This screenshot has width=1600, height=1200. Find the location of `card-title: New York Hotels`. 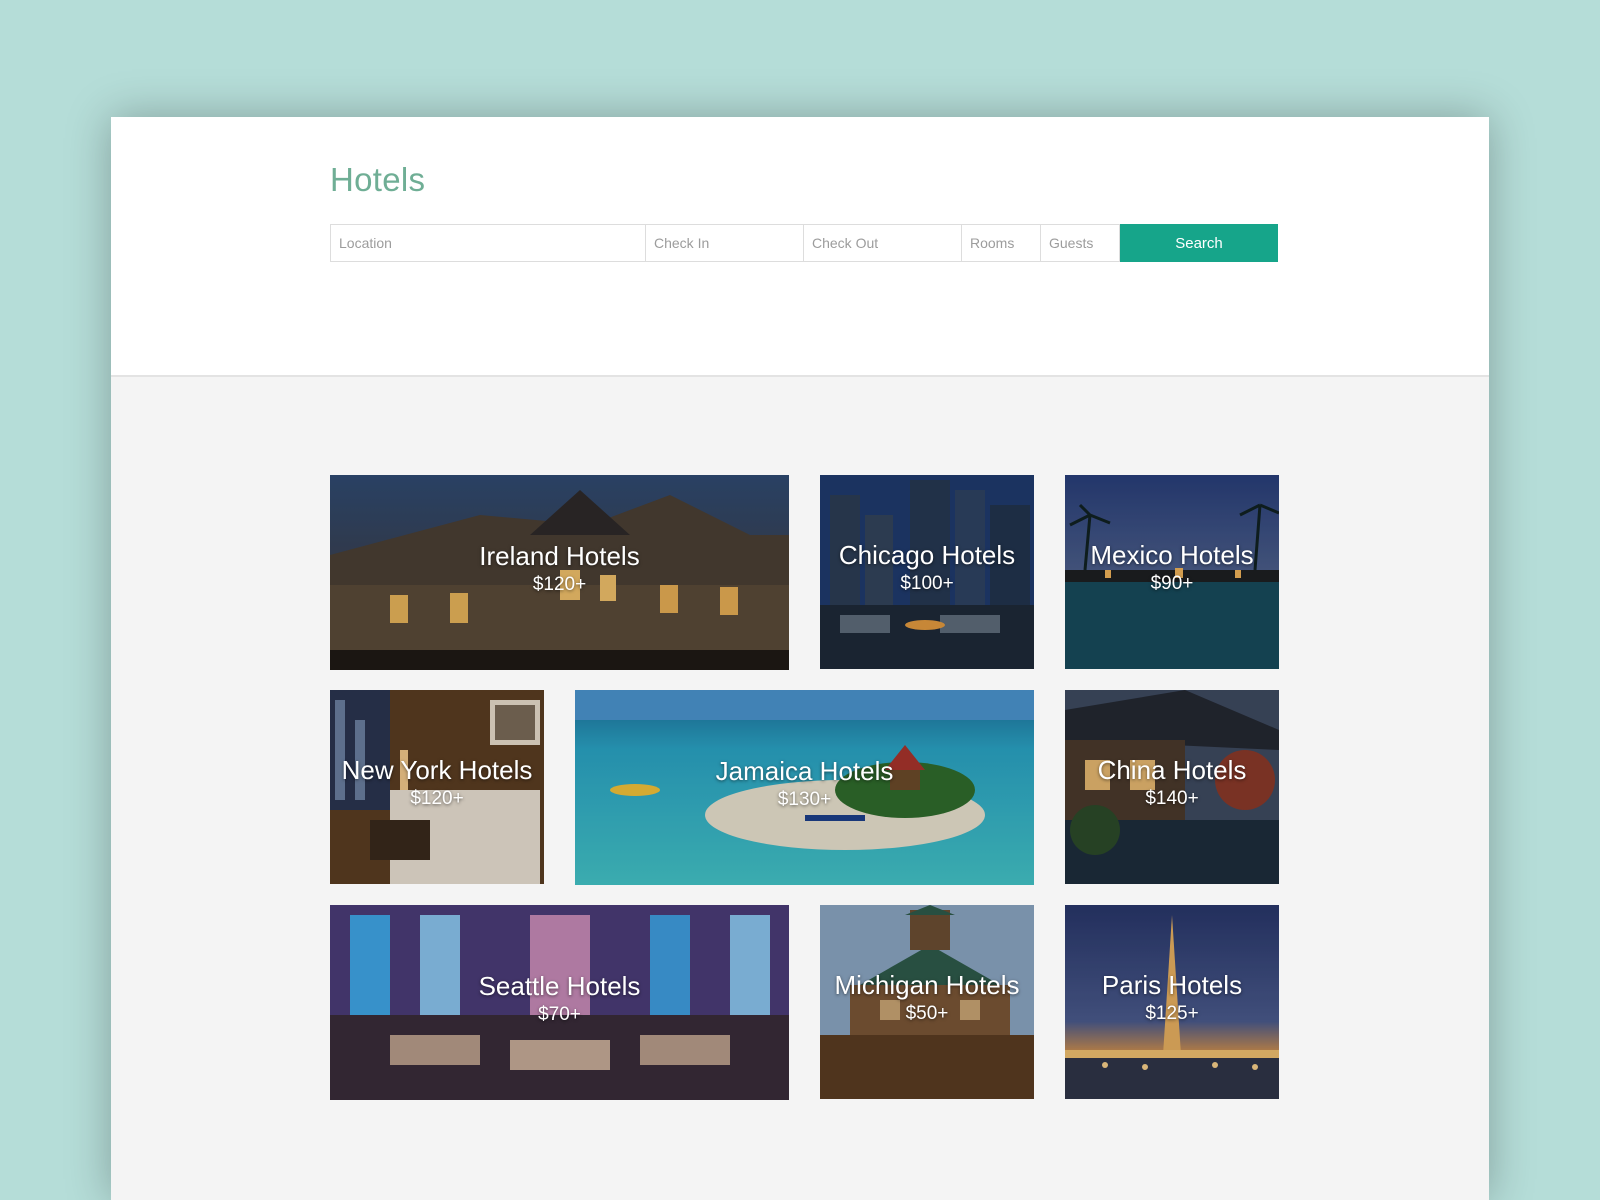

card-title: New York Hotels is located at coordinates (437, 770).